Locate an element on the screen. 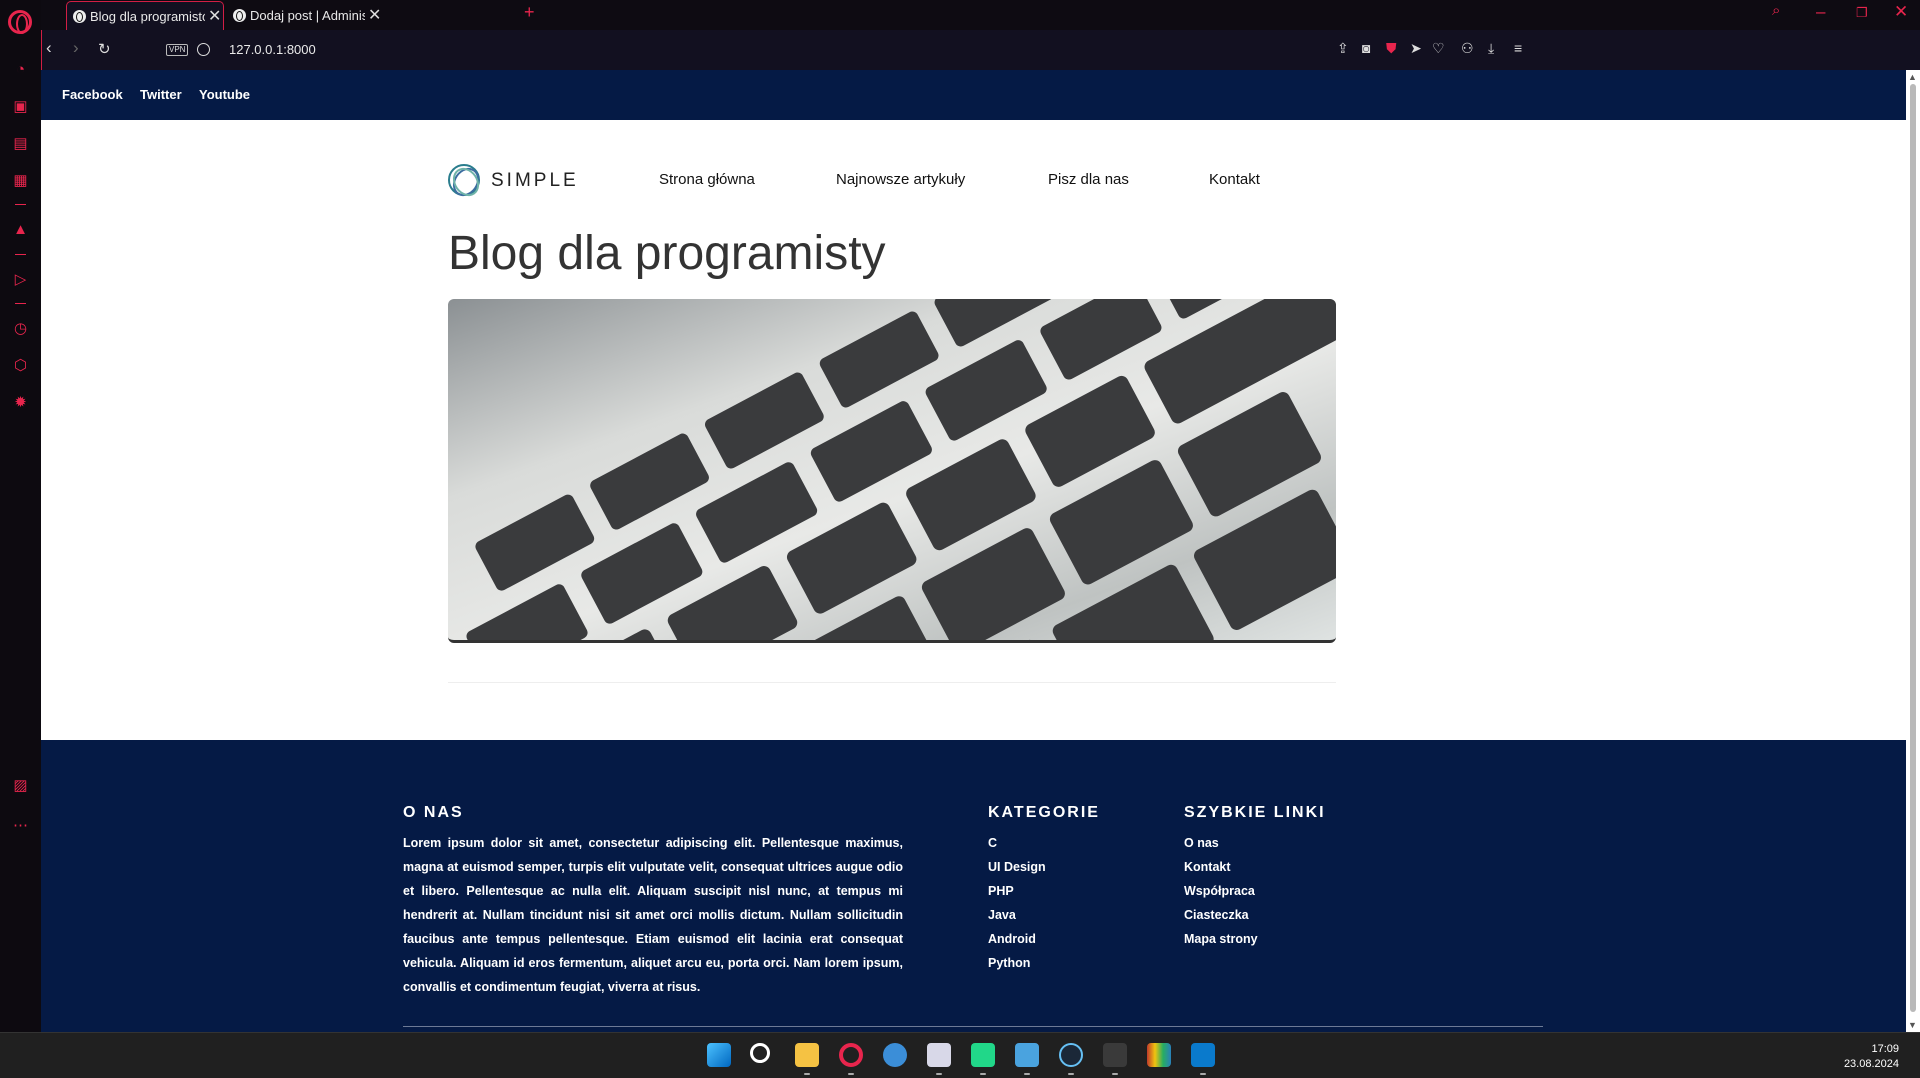 The height and width of the screenshot is (1078, 1920). winrar-icon is located at coordinates (1159, 1055).